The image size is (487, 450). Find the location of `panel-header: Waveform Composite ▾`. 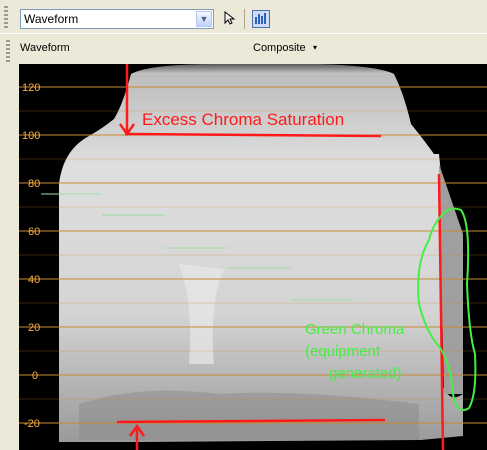

panel-header: Waveform Composite ▾ is located at coordinates (250, 50).